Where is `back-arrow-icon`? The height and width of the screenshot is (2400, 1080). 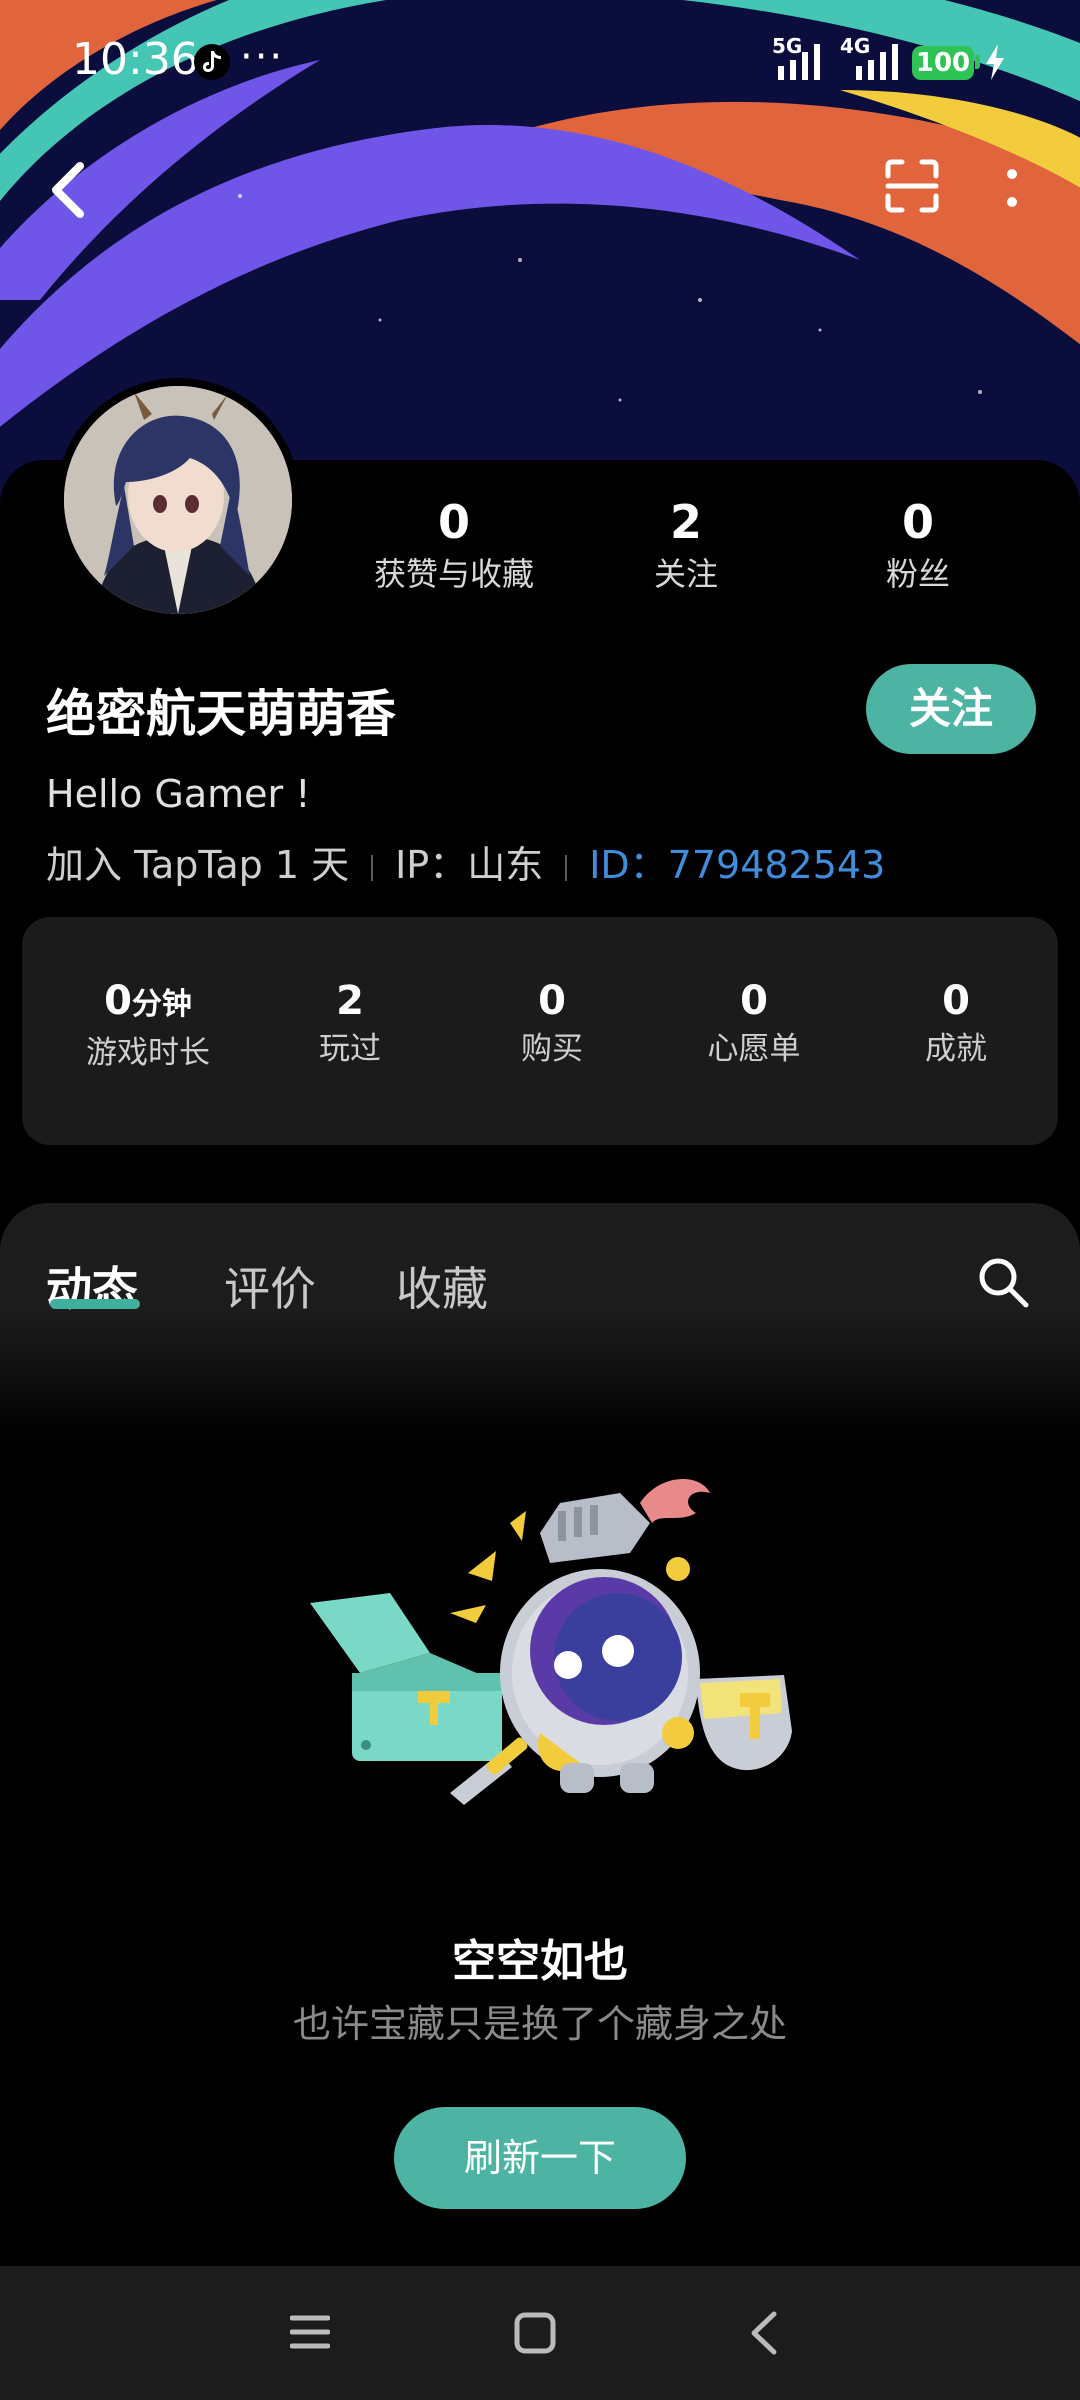 back-arrow-icon is located at coordinates (69, 190).